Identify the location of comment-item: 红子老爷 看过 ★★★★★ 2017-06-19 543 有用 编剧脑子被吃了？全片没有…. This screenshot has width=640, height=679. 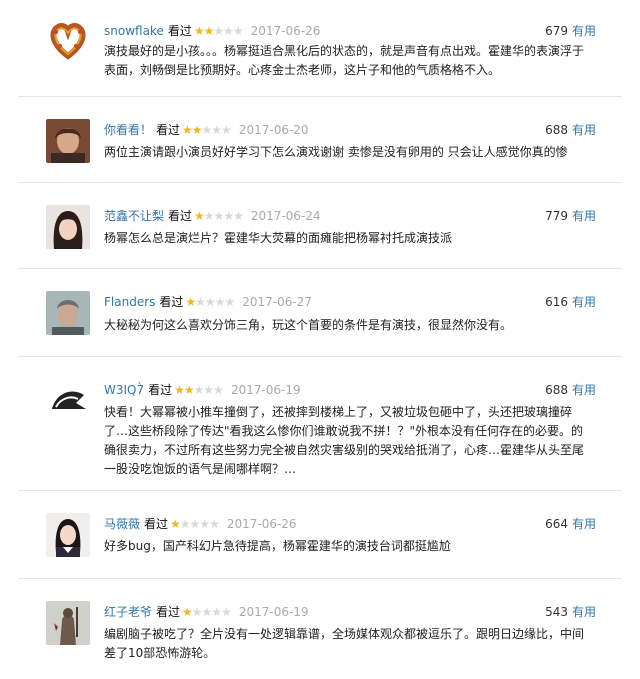
(320, 629).